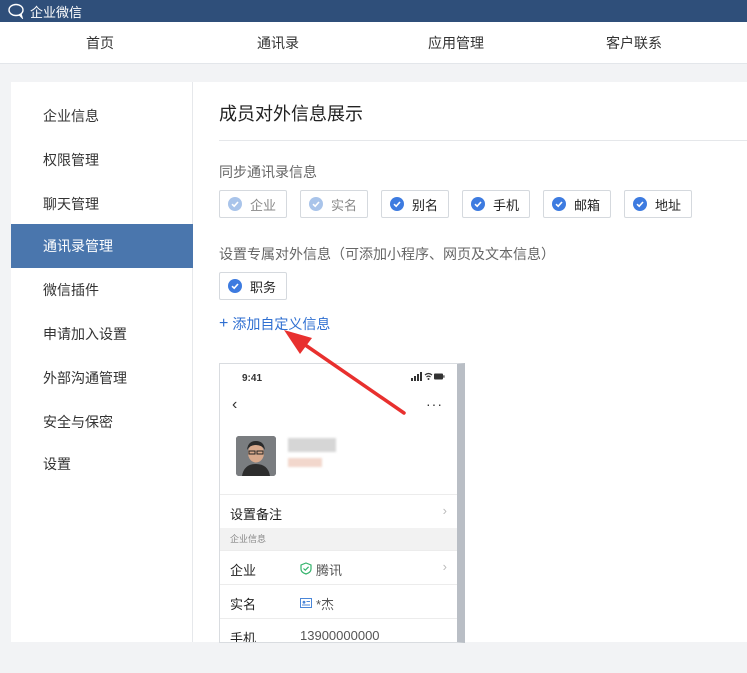 The image size is (747, 673). Describe the element at coordinates (102, 290) in the screenshot. I see `sidebar-item-wechat-plugin: 微信插件` at that location.